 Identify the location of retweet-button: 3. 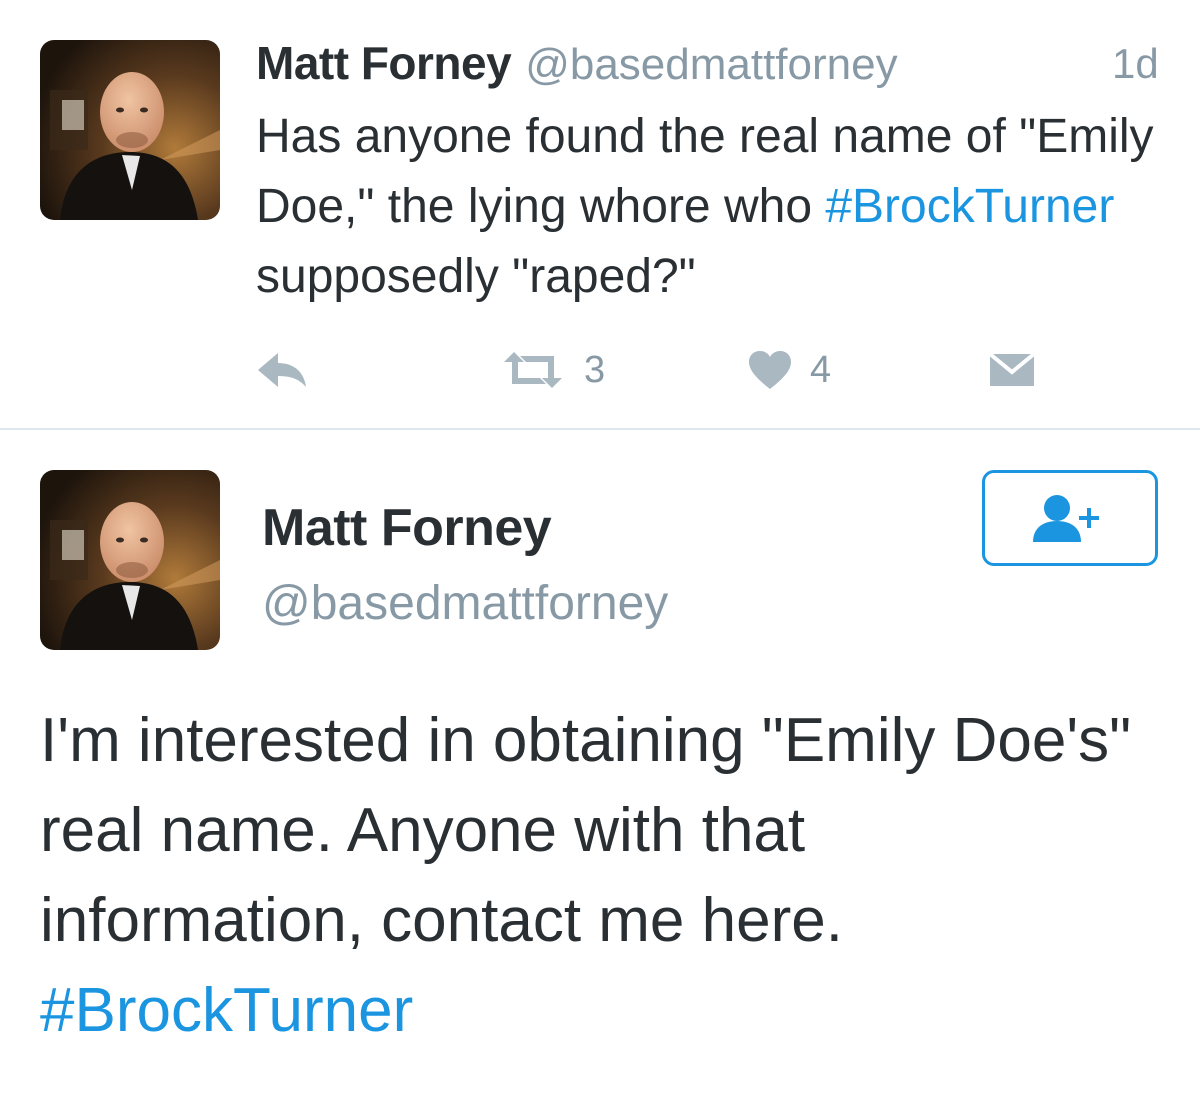
(552, 370).